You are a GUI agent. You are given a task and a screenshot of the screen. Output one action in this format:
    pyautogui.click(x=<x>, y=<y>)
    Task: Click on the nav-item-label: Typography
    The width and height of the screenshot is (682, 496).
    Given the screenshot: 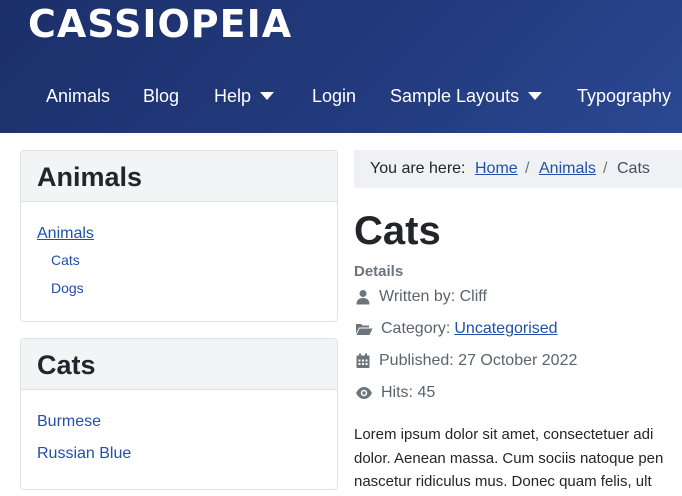 What is the action you would take?
    pyautogui.click(x=624, y=96)
    